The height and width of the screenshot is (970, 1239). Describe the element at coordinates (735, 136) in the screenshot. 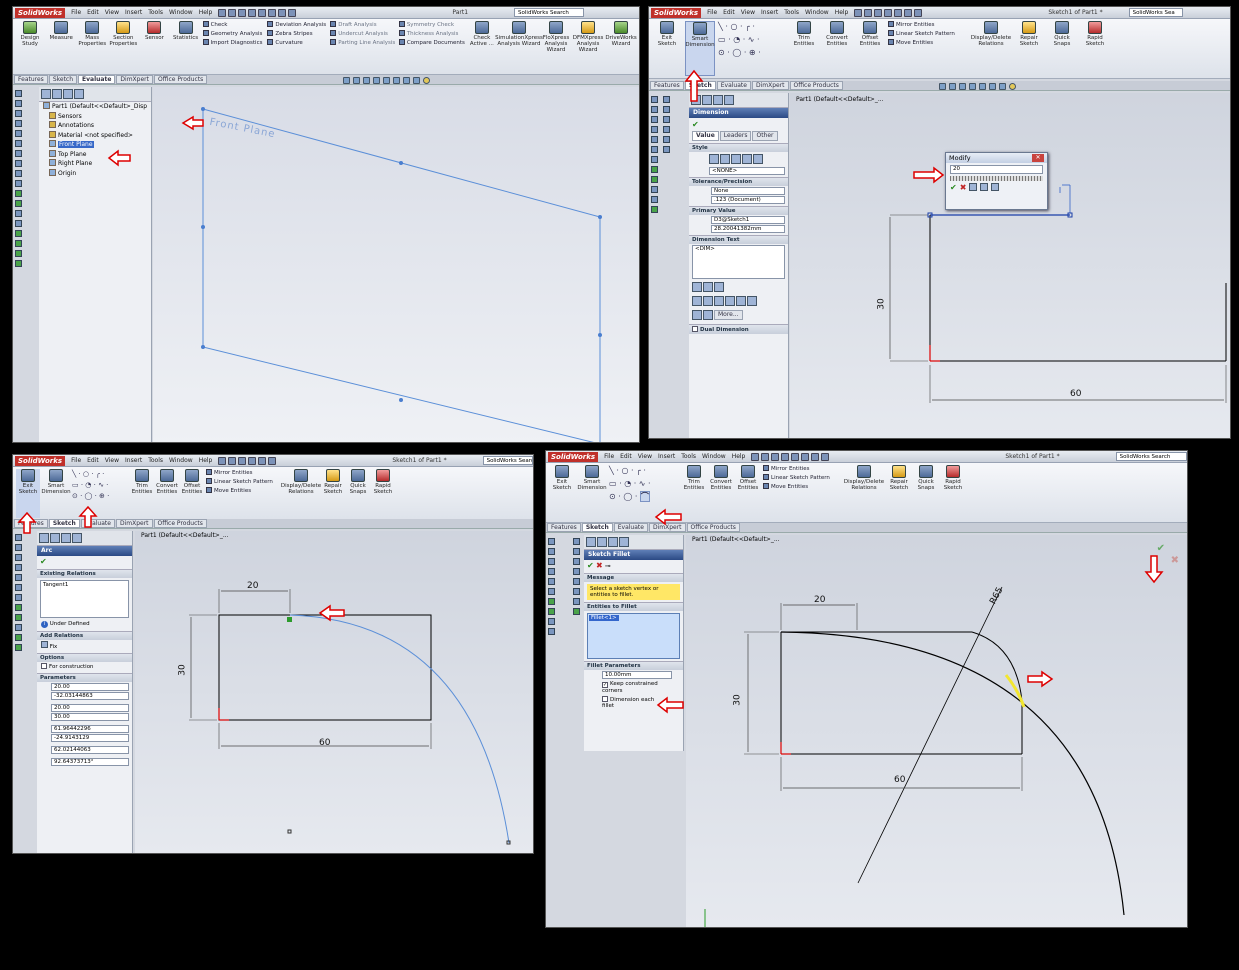

I see `tab-leaders: Leaders` at that location.